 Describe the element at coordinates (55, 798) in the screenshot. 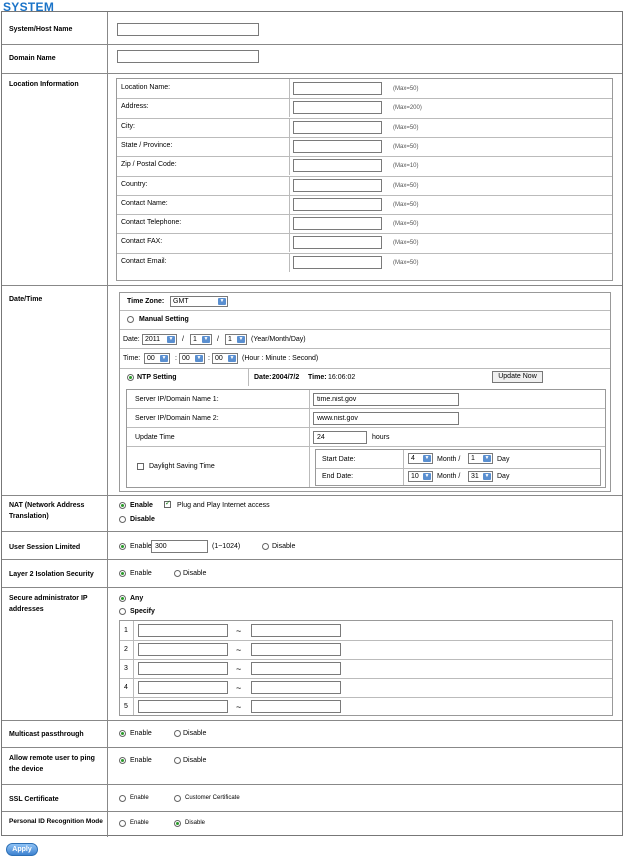

I see `ssl-label: SSL Certificate` at that location.